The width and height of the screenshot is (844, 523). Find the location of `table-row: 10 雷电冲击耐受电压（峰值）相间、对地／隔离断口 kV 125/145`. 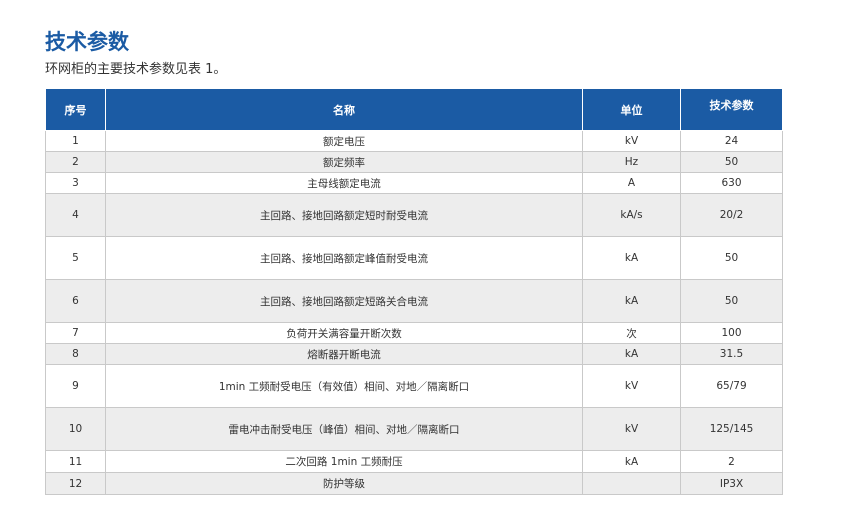

table-row: 10 雷电冲击耐受电压（峰值）相间、对地／隔离断口 kV 125/145 is located at coordinates (414, 429).